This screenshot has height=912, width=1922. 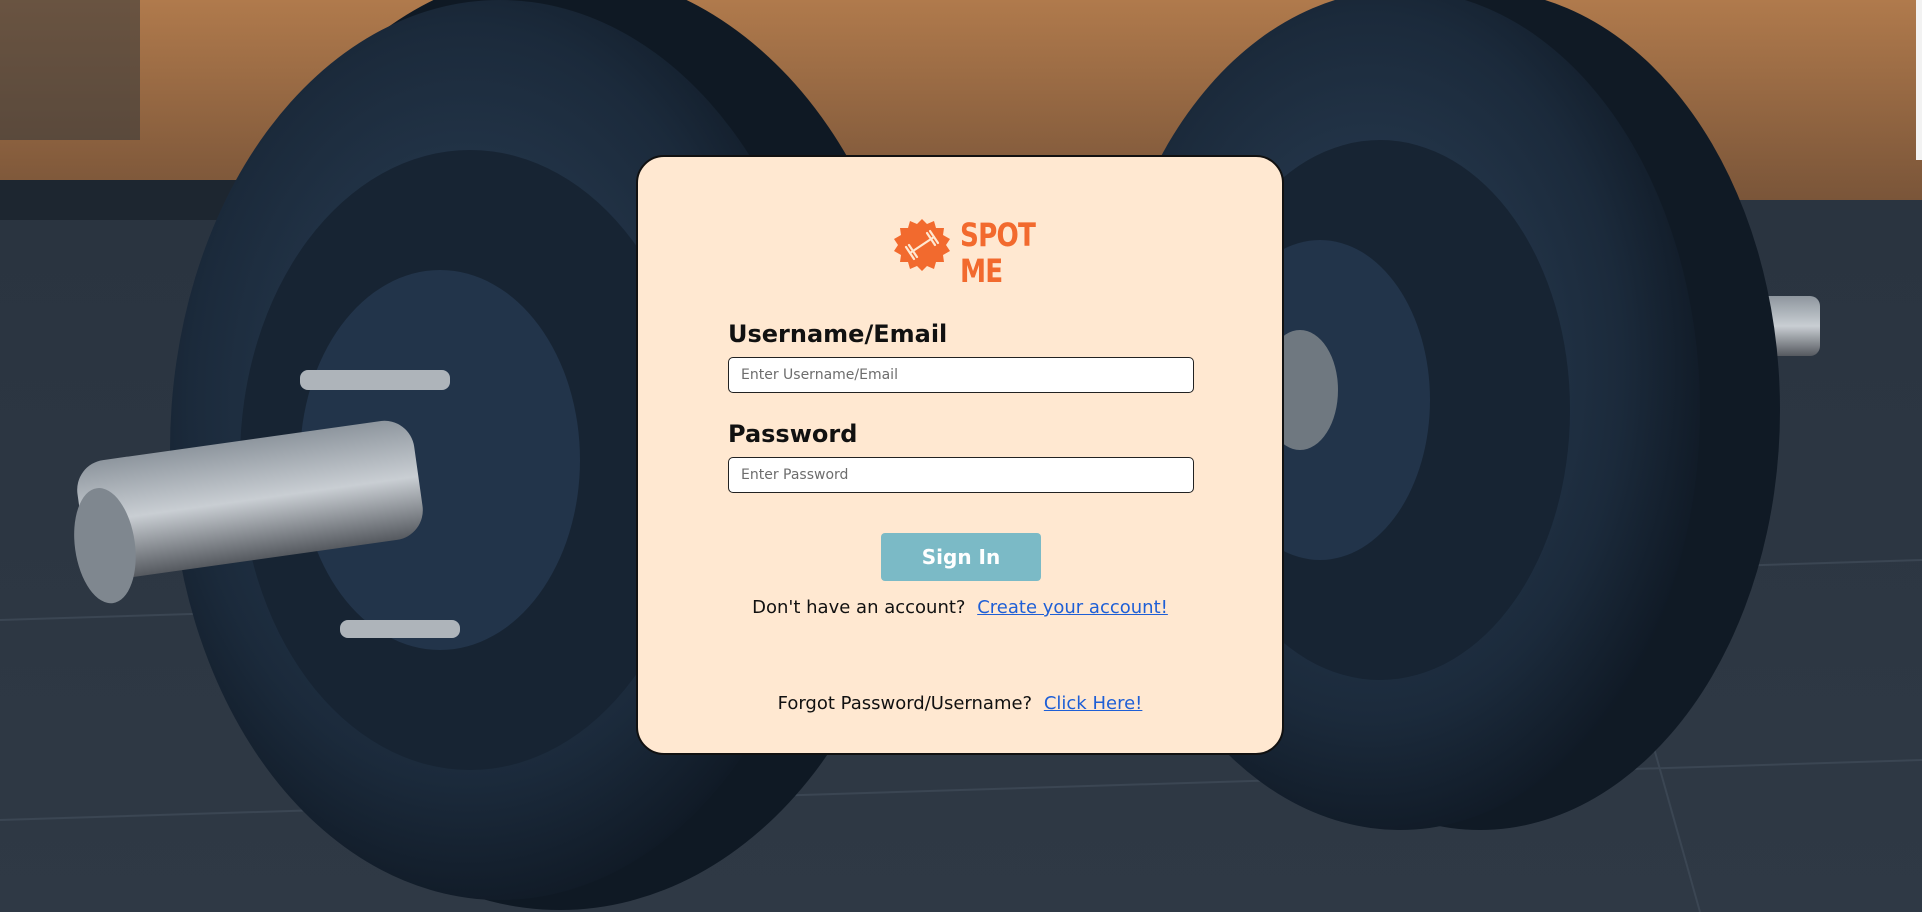 What do you see at coordinates (1072, 607) in the screenshot?
I see `create-account-link: Create your account!` at bounding box center [1072, 607].